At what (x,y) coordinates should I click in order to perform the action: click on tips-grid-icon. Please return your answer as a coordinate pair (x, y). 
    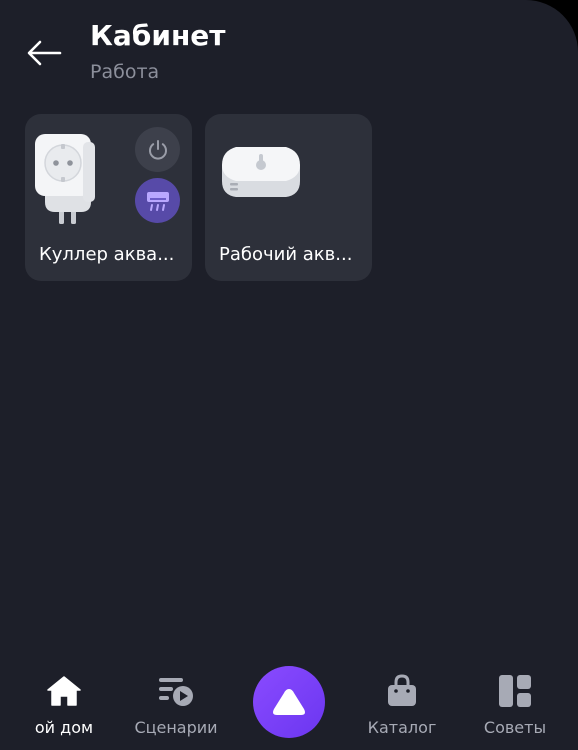
    Looking at the image, I should click on (515, 691).